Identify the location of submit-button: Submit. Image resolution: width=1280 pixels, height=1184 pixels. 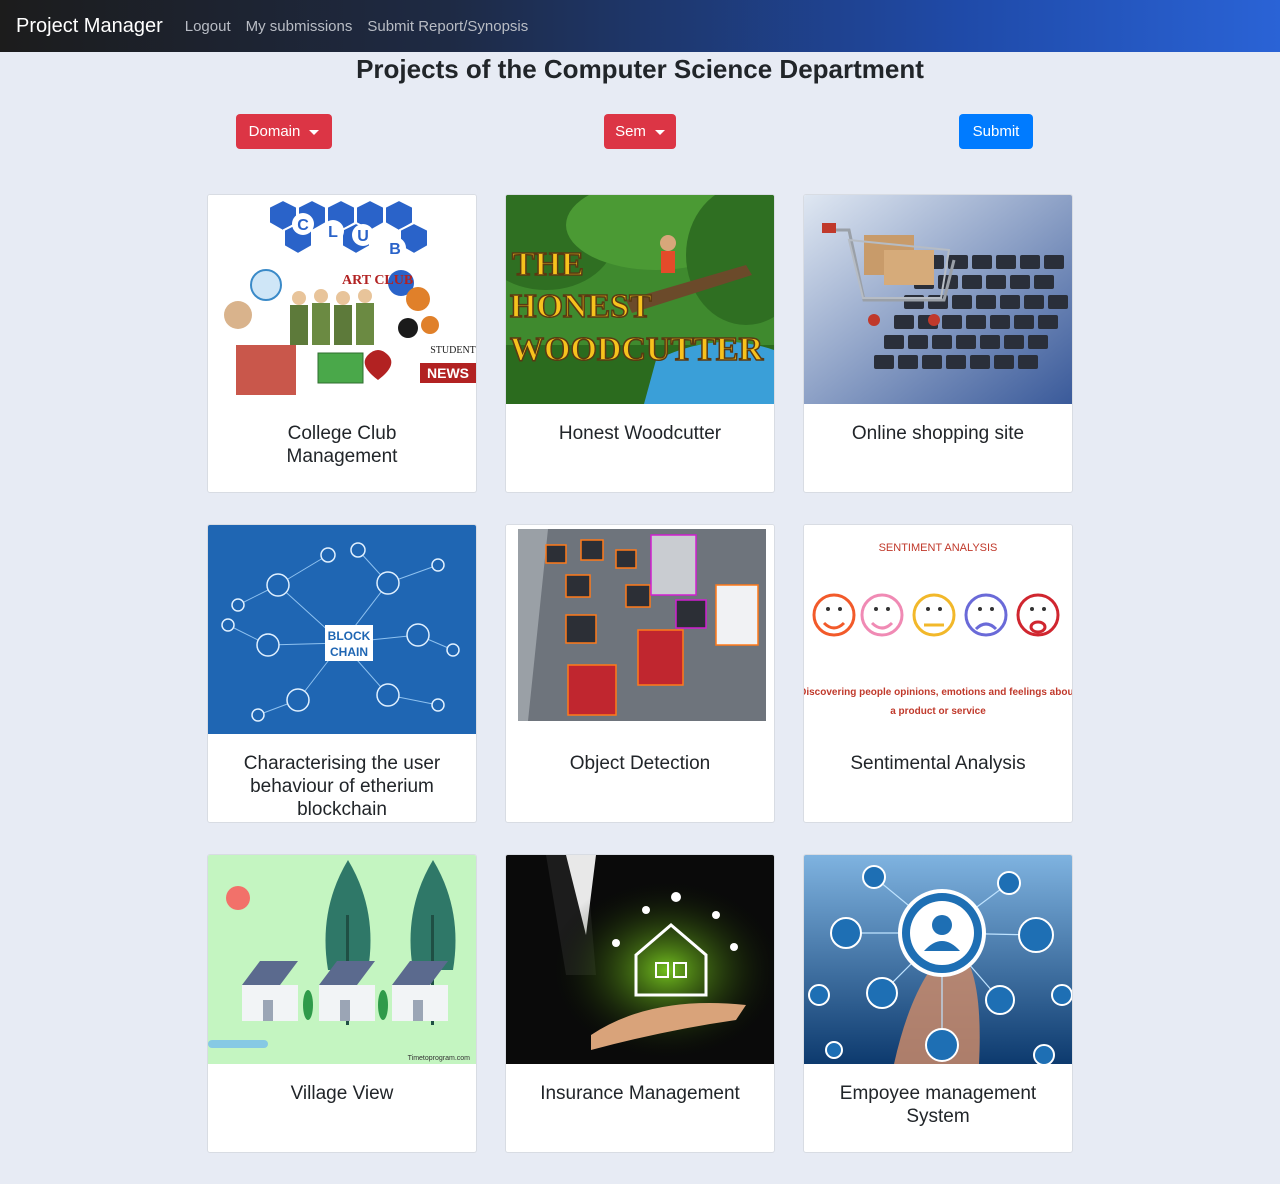
(996, 131).